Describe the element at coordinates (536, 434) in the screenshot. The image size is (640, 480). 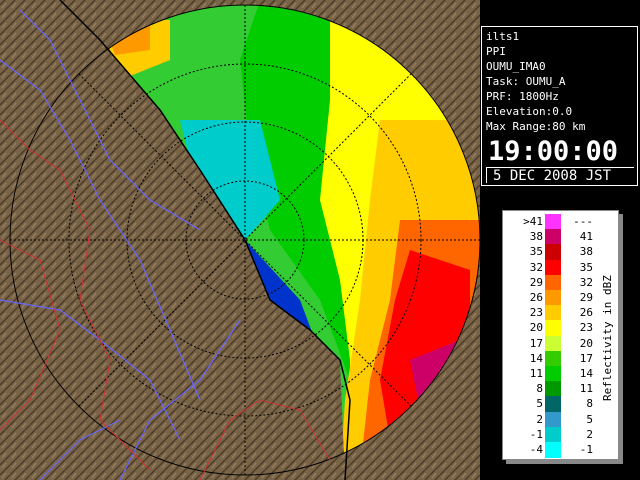
I see `legend-lower-bound: -1` at that location.